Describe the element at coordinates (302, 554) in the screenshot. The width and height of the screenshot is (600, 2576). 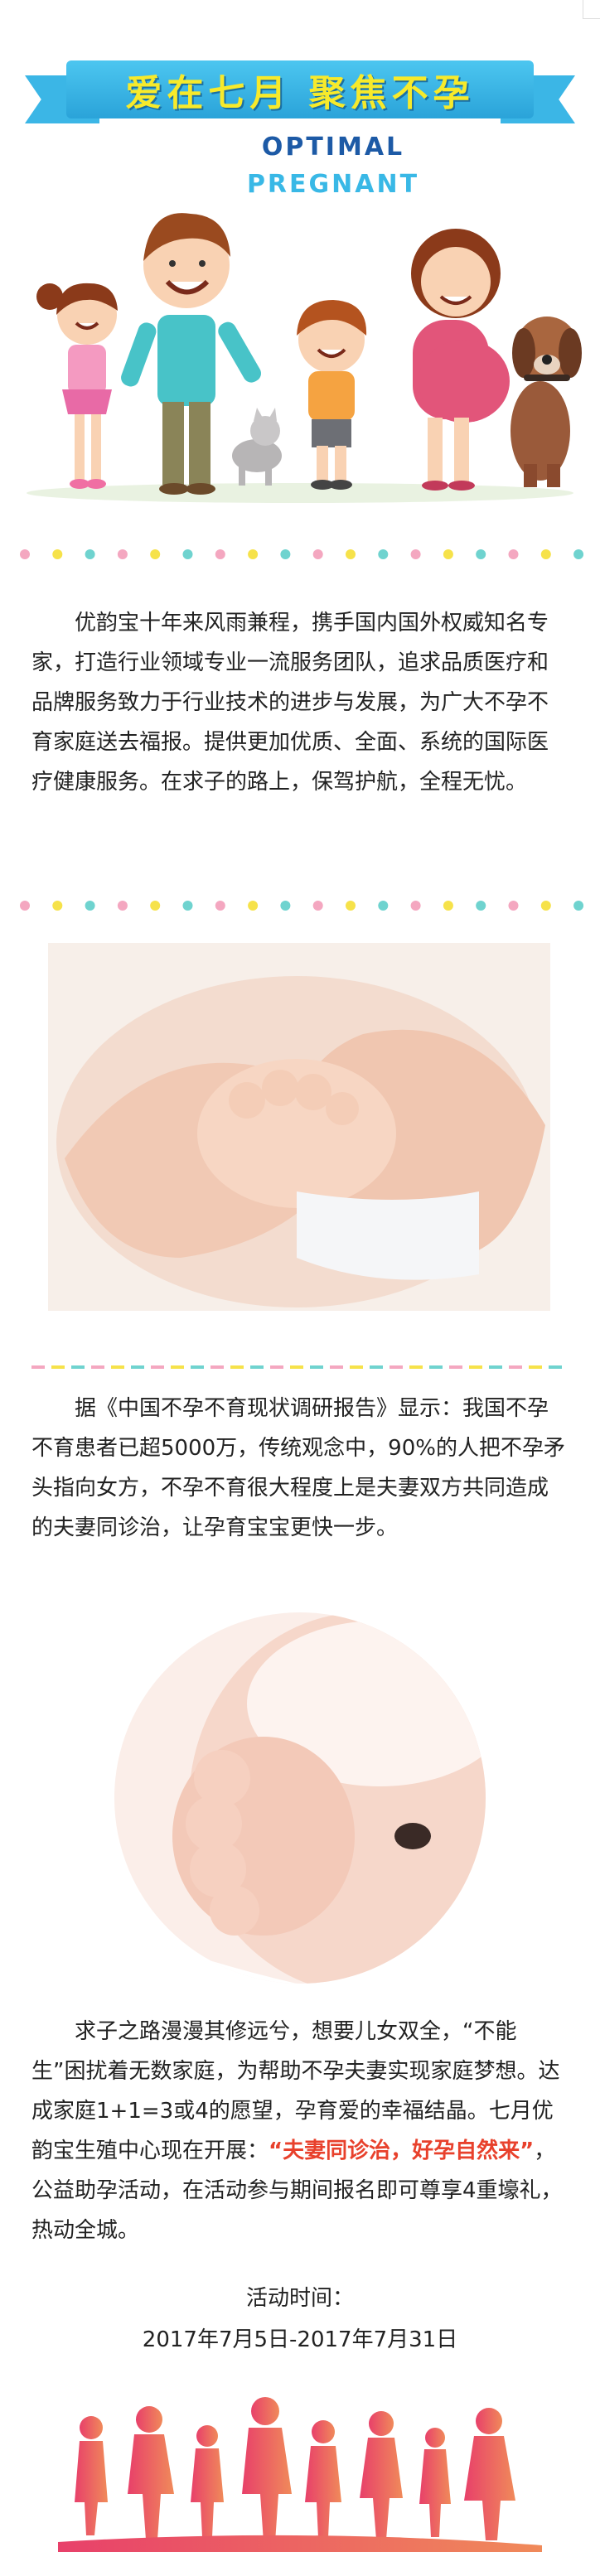
I see `dot-divider-top` at that location.